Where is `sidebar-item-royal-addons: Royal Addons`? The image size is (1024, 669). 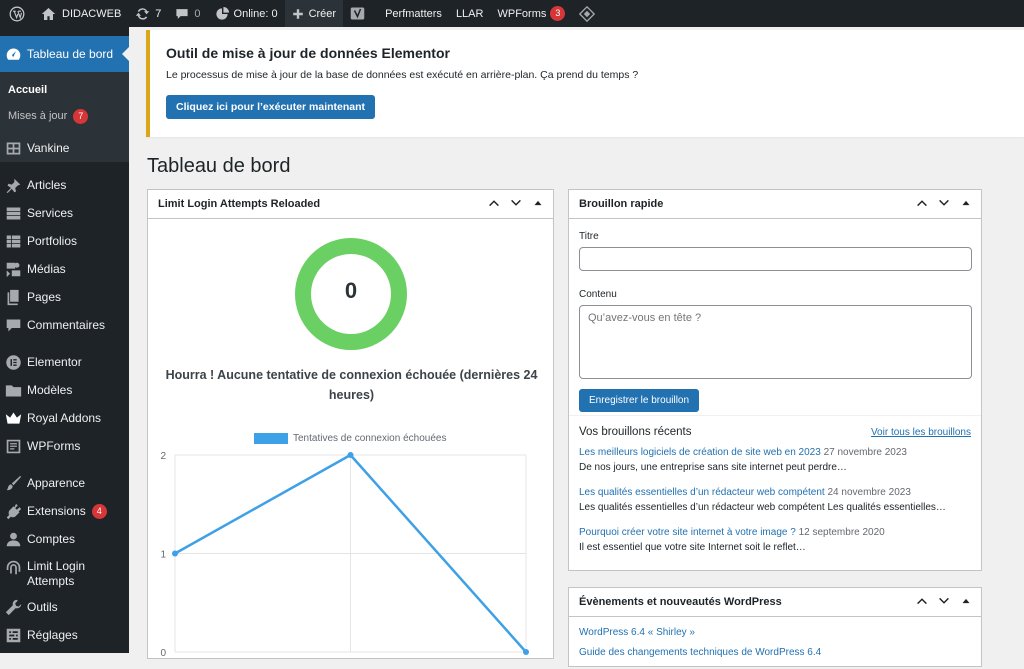
sidebar-item-royal-addons: Royal Addons is located at coordinates (64, 418).